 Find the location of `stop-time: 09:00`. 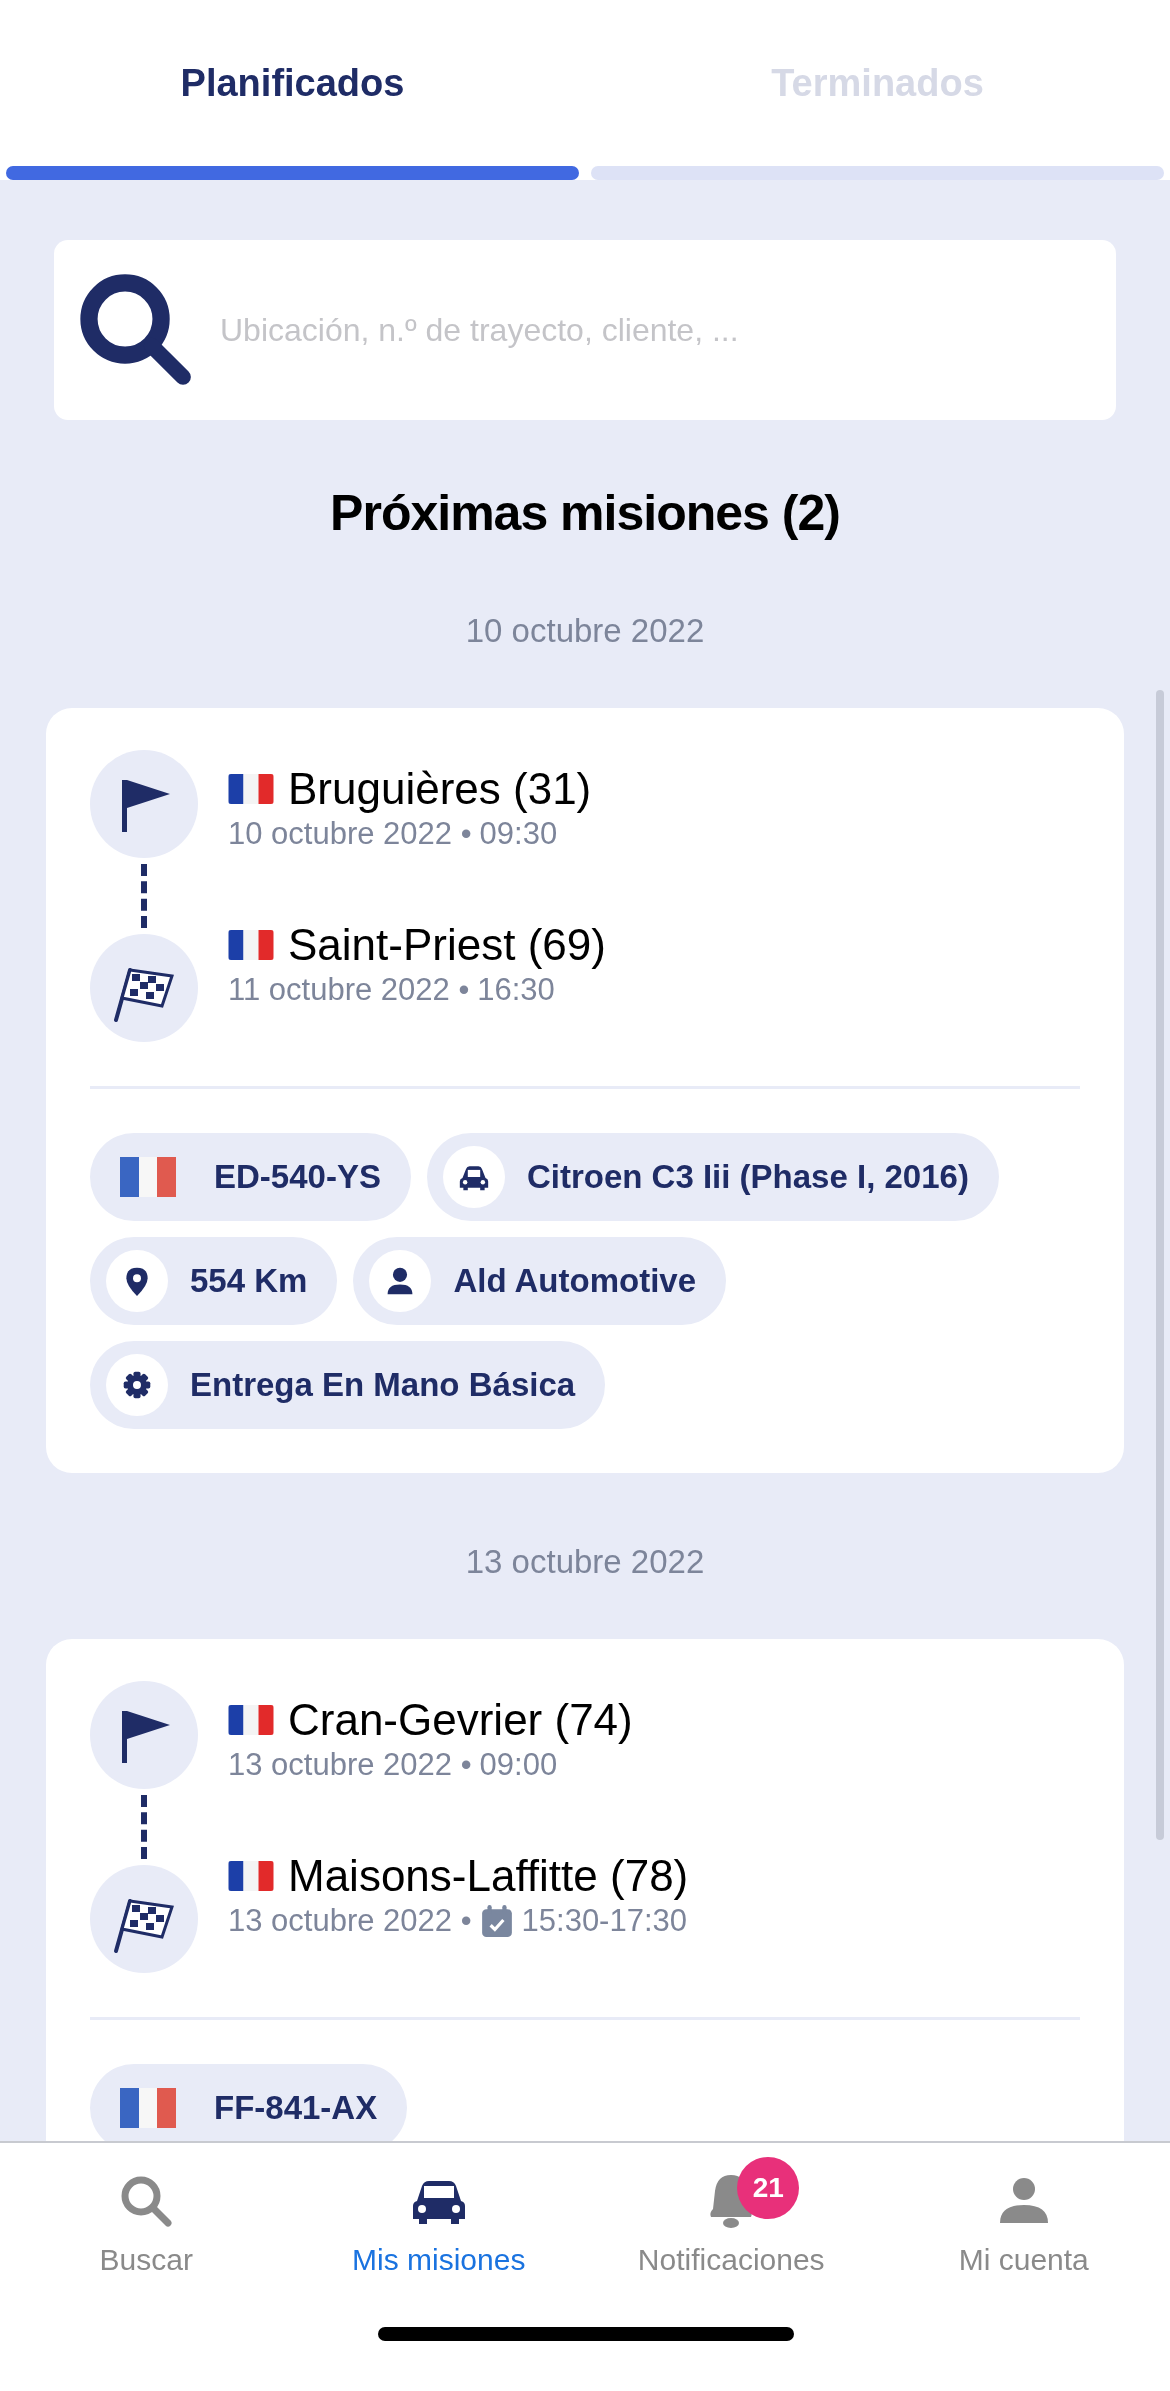

stop-time: 09:00 is located at coordinates (518, 1765).